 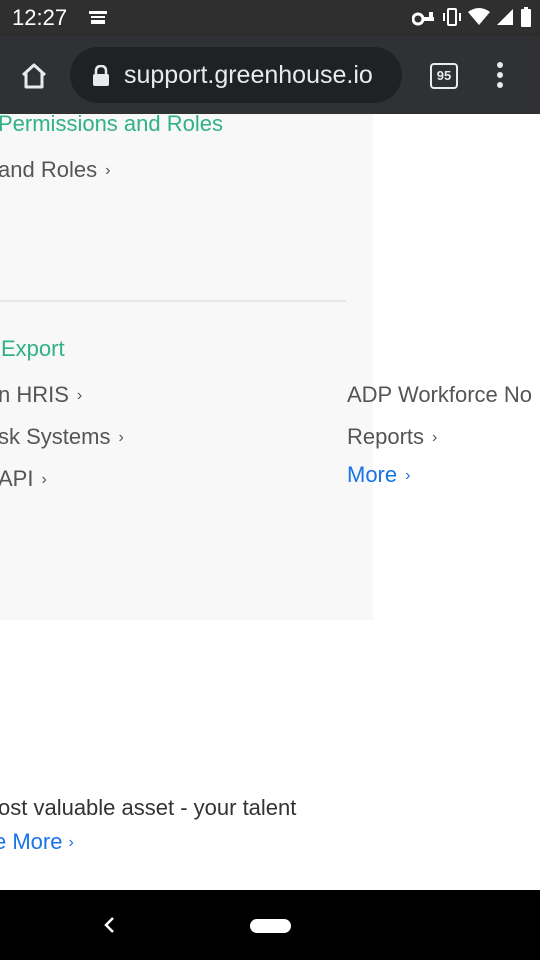 I want to click on system-nav-bar, so click(x=270, y=925).